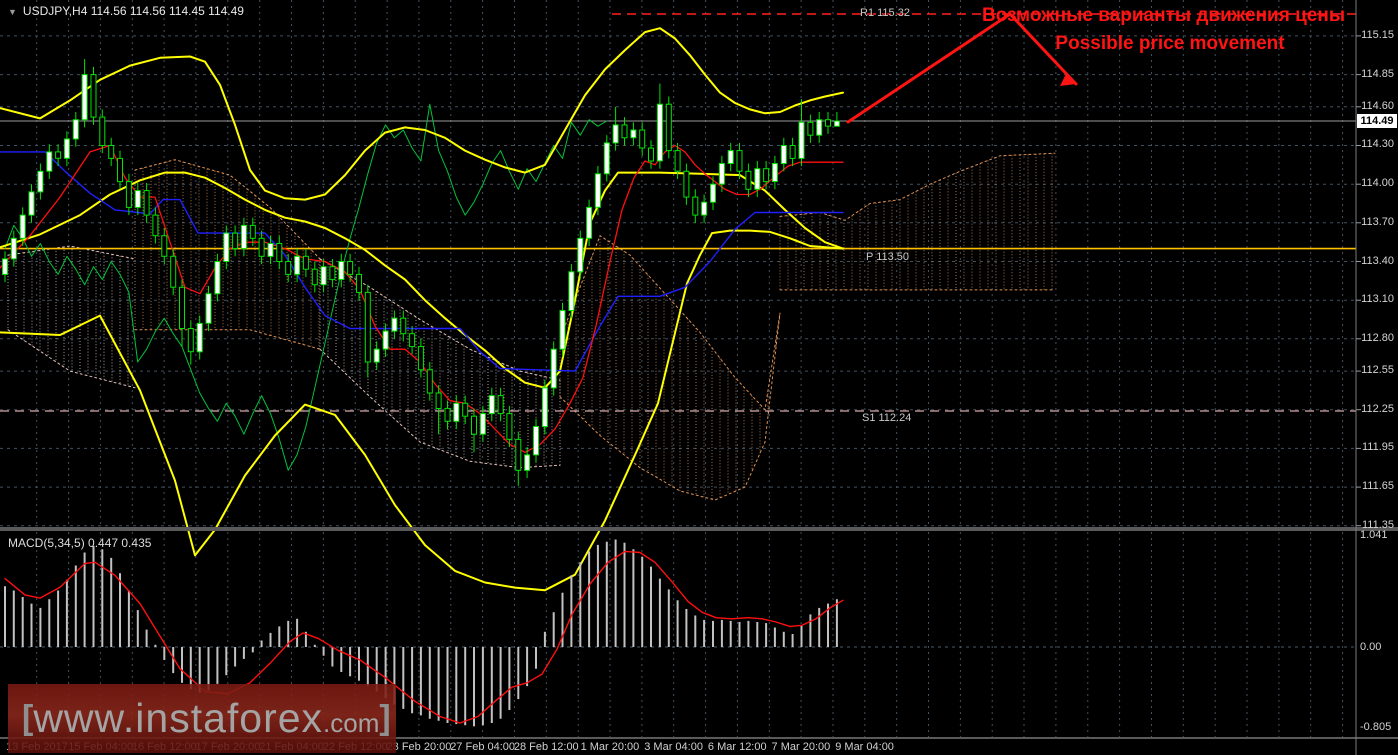  What do you see at coordinates (1377, 486) in the screenshot?
I see `price-axis-label: 111.65` at bounding box center [1377, 486].